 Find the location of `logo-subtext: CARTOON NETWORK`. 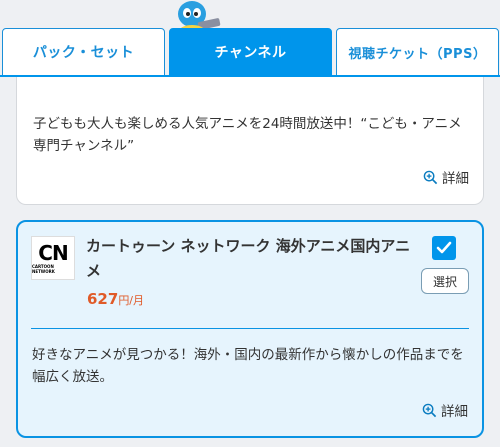

logo-subtext: CARTOON NETWORK is located at coordinates (43, 269).